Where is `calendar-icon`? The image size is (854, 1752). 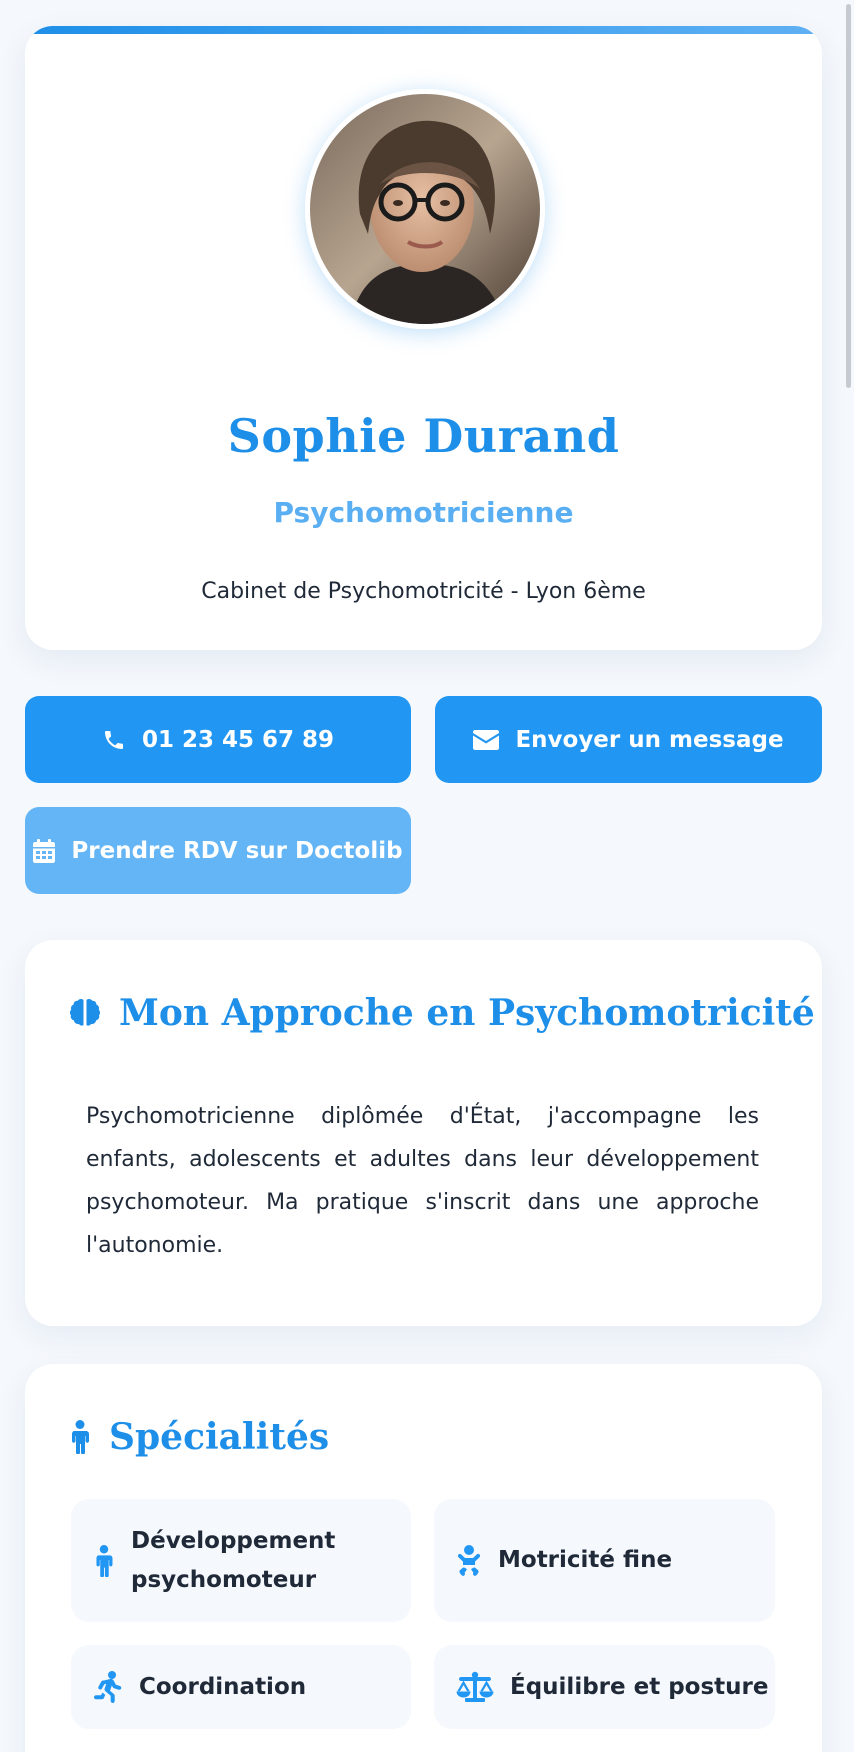
calendar-icon is located at coordinates (44, 850).